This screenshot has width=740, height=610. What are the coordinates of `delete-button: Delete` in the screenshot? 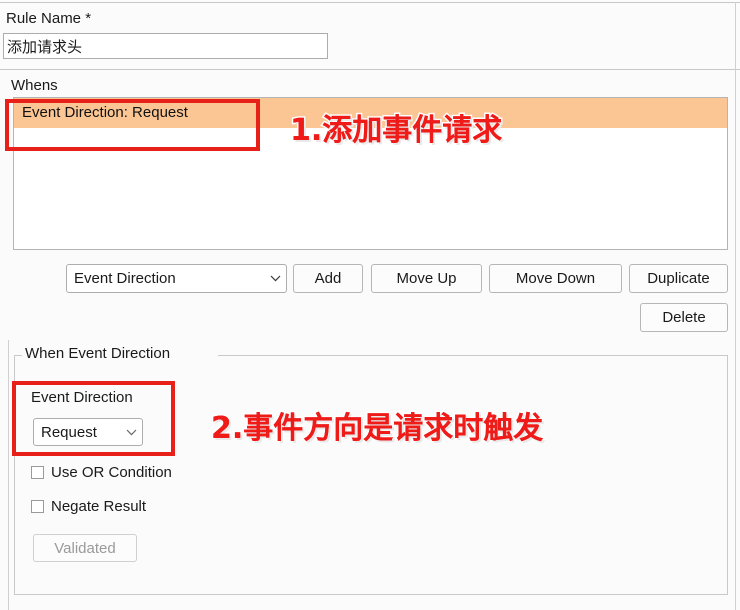 It's located at (684, 317).